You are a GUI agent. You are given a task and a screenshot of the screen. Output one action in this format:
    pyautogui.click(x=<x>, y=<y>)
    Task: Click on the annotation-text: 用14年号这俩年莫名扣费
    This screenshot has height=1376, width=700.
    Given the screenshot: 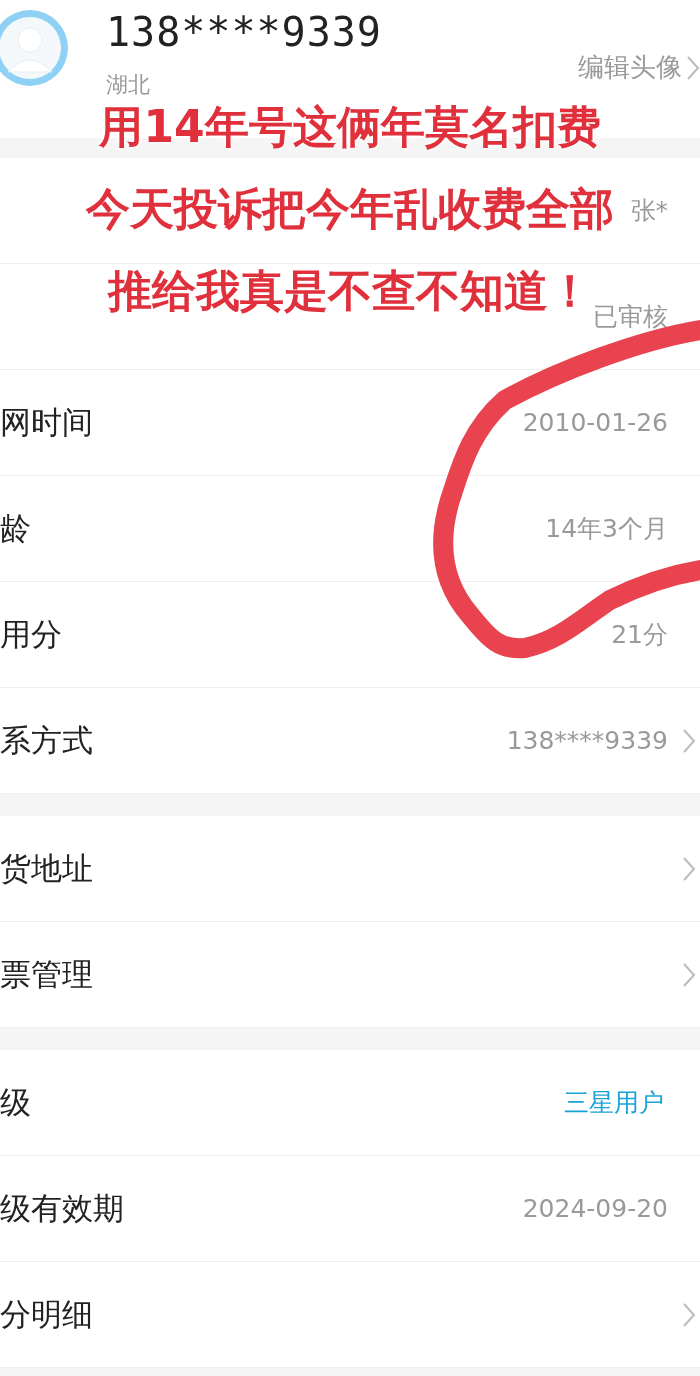 What is the action you would take?
    pyautogui.click(x=350, y=127)
    